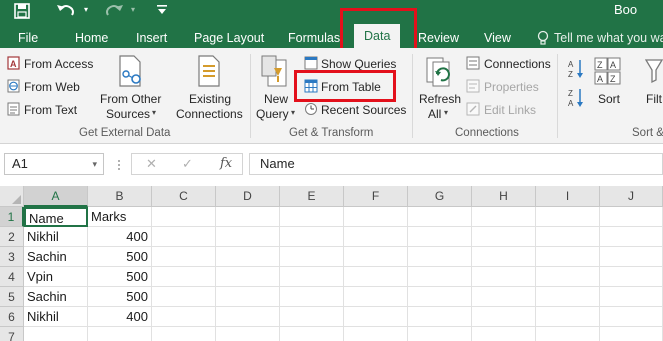 The image size is (663, 341). I want to click on recent-sources-button: Recent Sources, so click(363, 110).